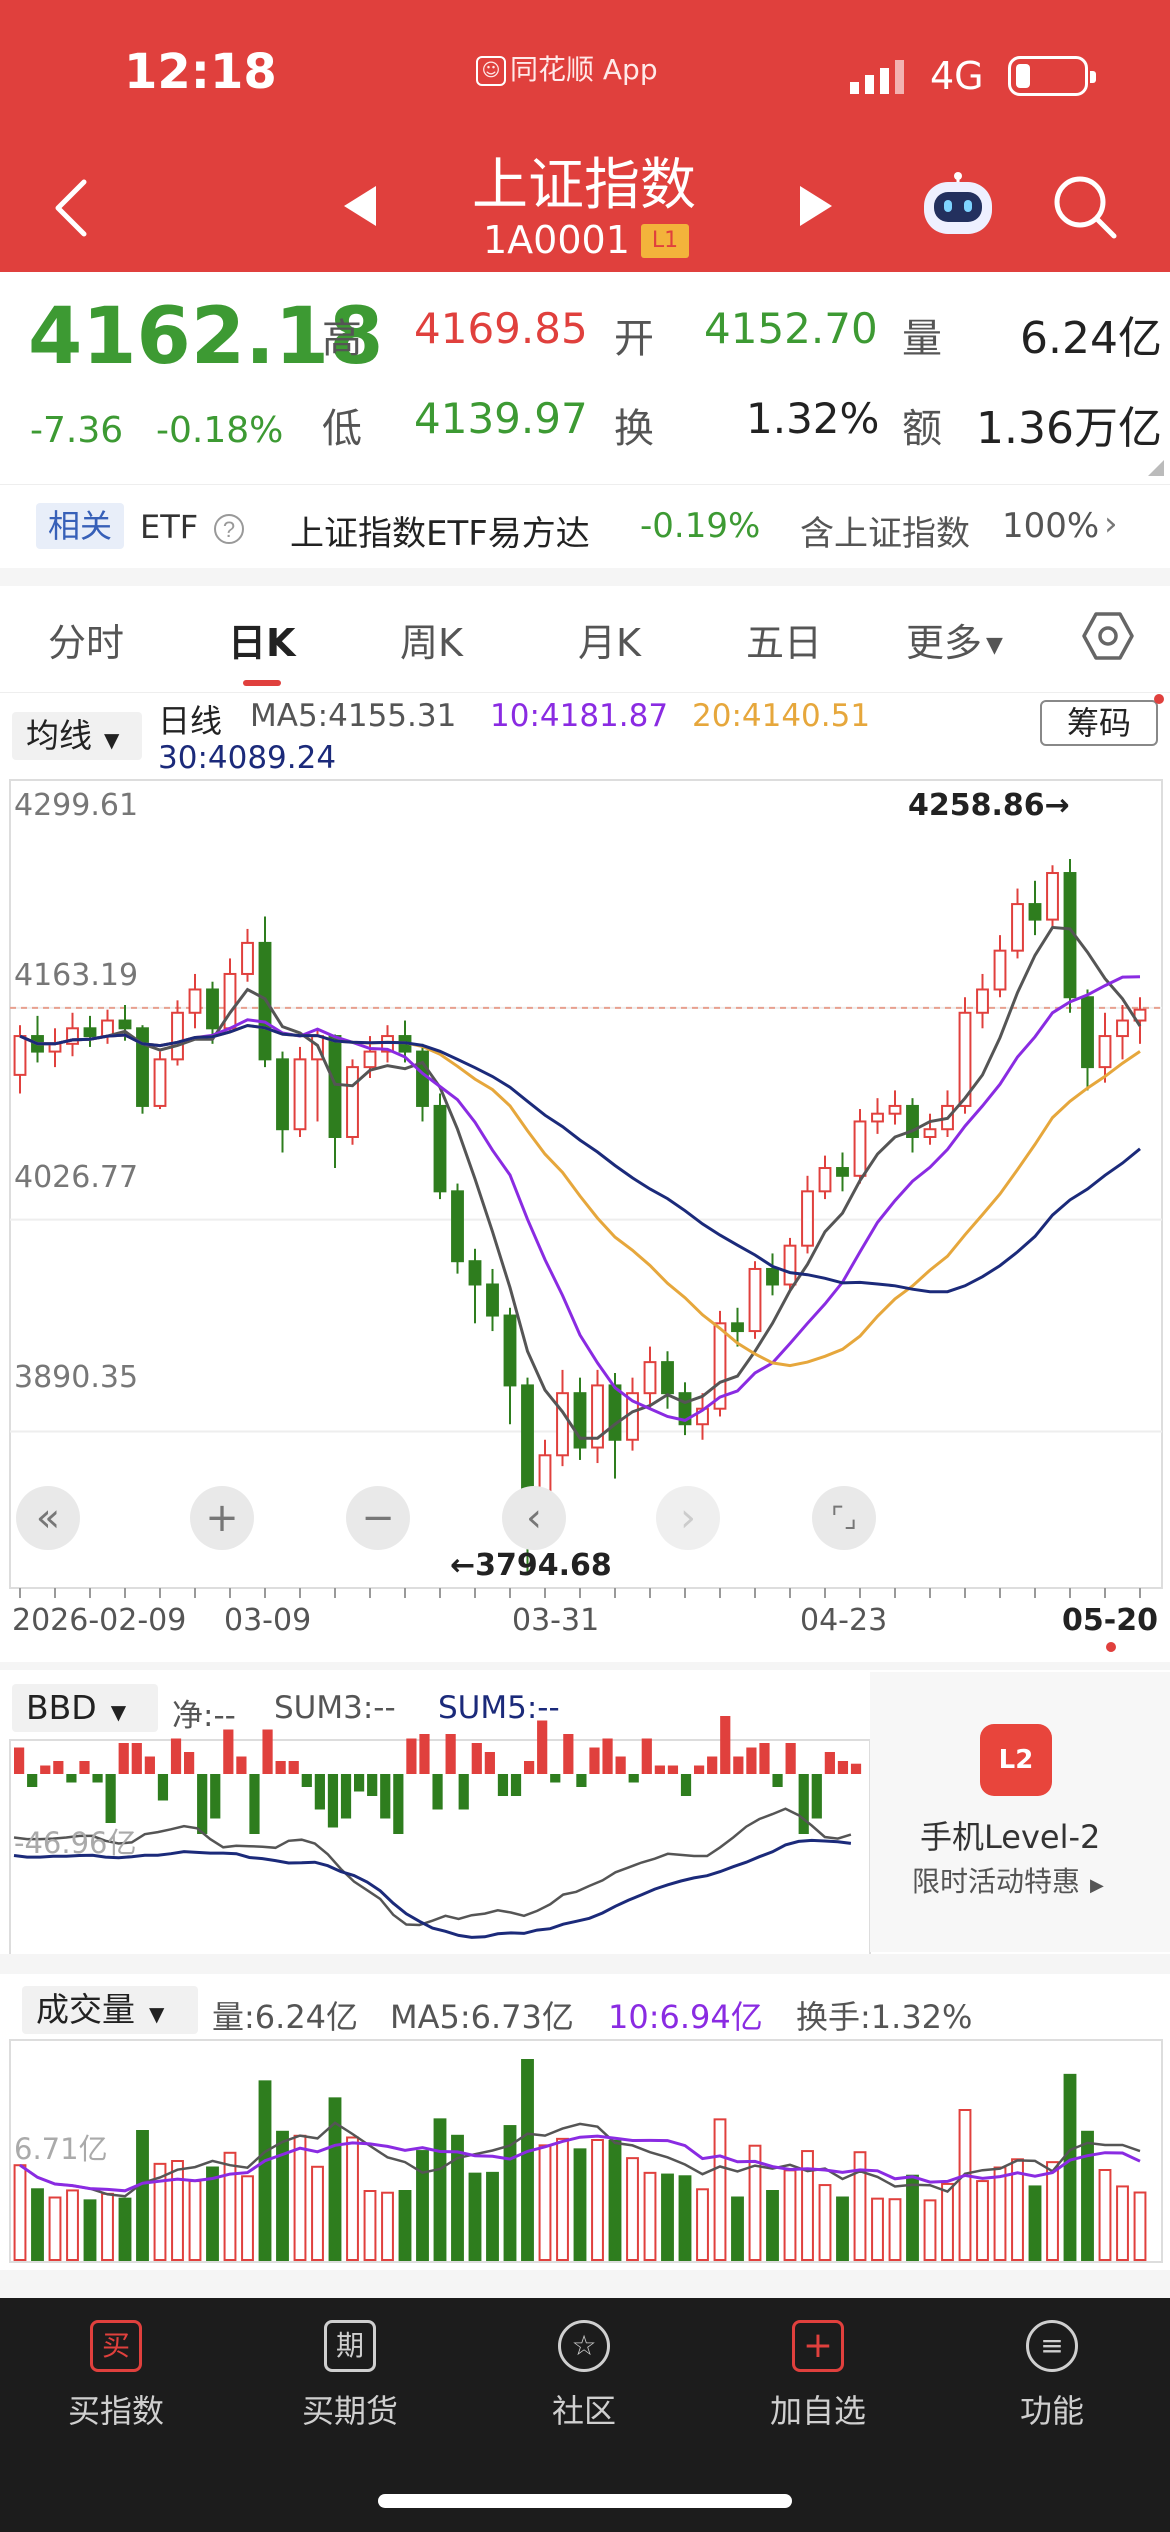  What do you see at coordinates (996, 1881) in the screenshot?
I see `level2-subtitle-text: 限时活动特惠` at bounding box center [996, 1881].